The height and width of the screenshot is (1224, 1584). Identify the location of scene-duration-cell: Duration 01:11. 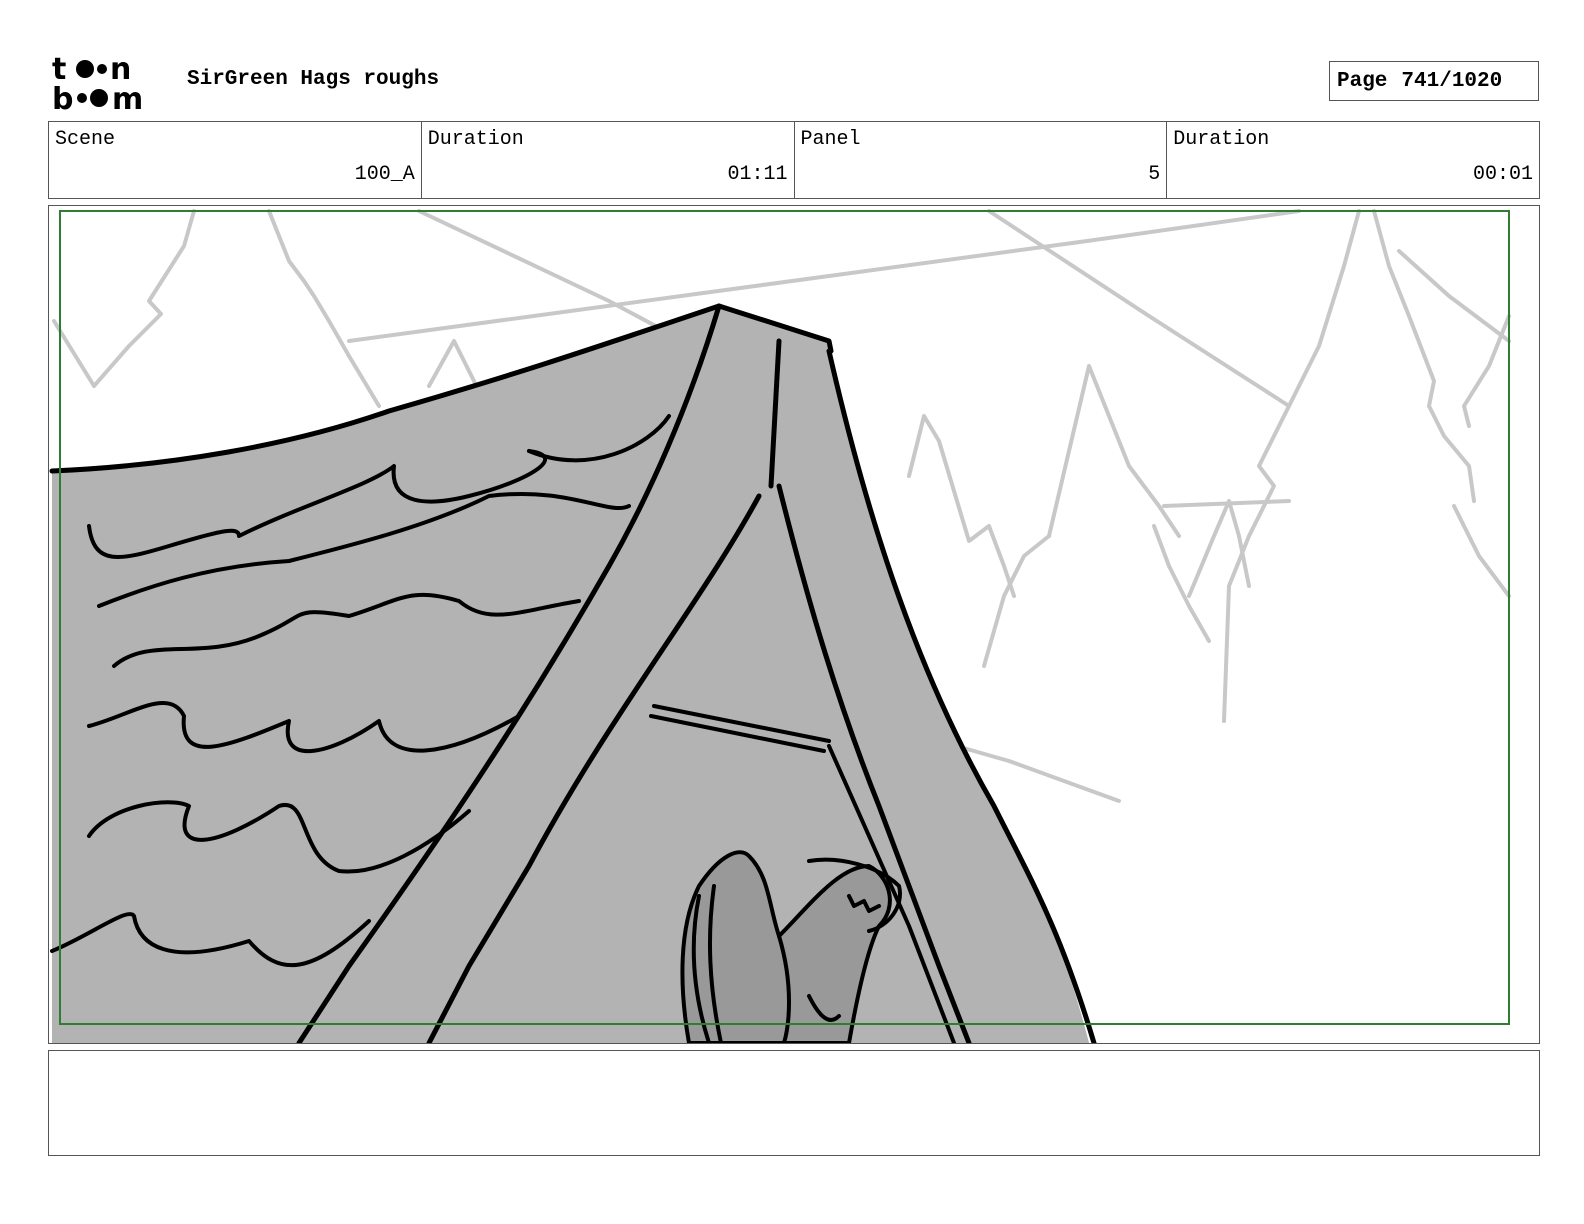
(608, 160).